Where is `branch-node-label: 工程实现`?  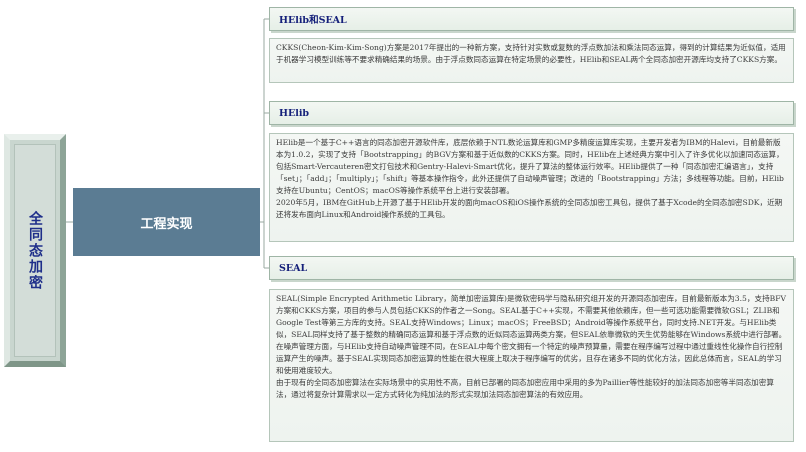 branch-node-label: 工程实现 is located at coordinates (166, 224).